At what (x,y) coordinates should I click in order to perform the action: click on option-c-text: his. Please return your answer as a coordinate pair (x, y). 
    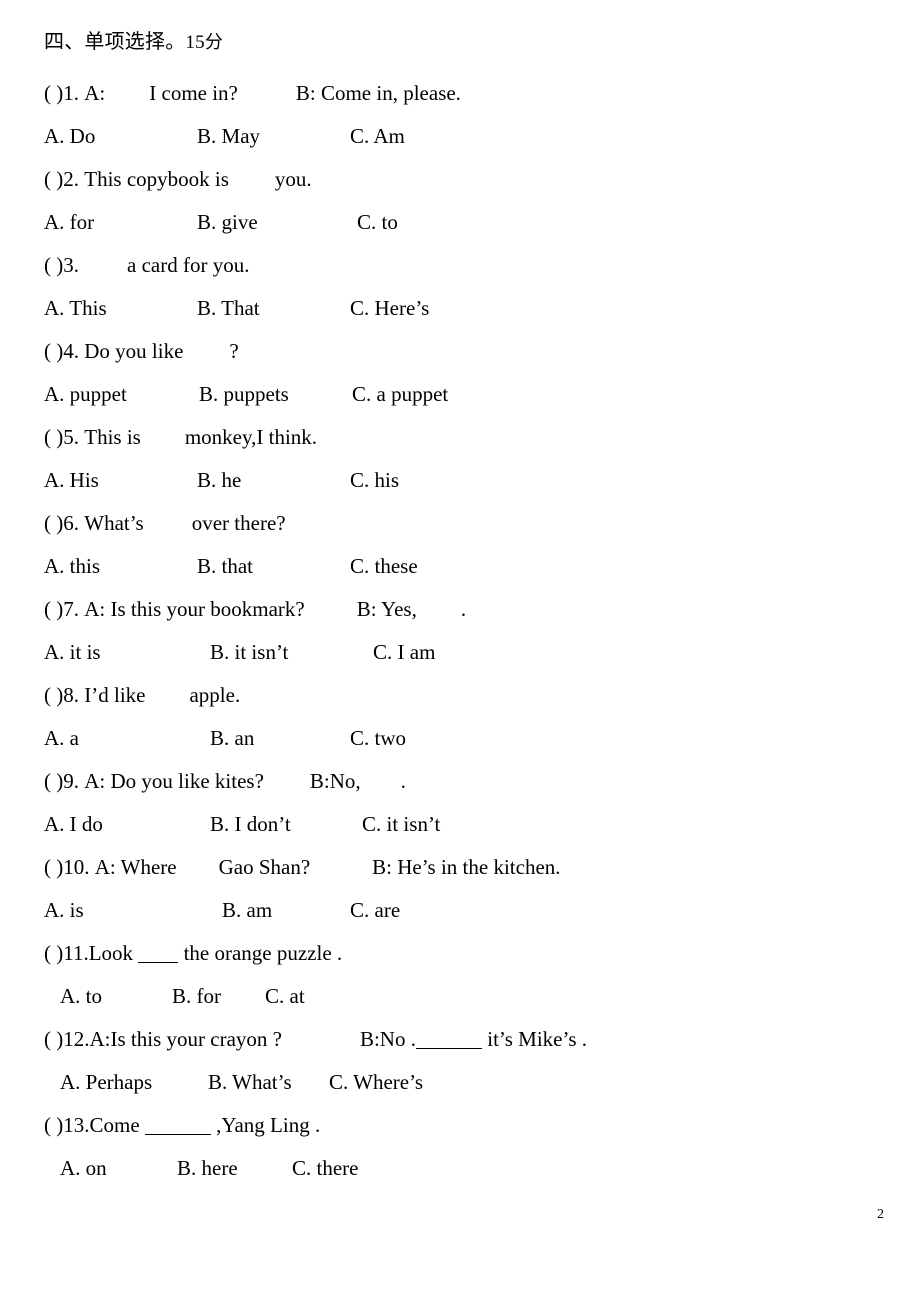
    Looking at the image, I should click on (387, 480).